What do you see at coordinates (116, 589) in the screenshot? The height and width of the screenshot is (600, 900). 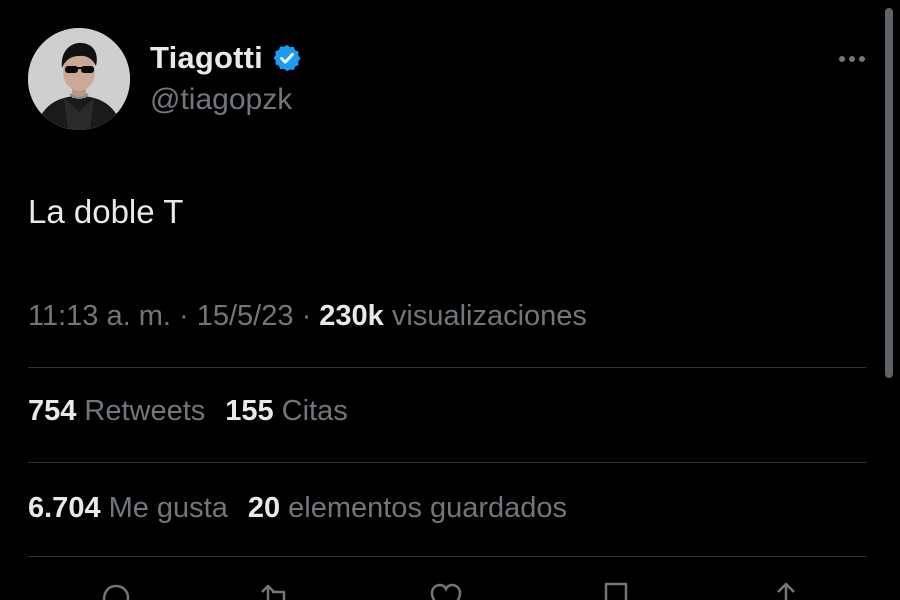 I see `reply-icon` at bounding box center [116, 589].